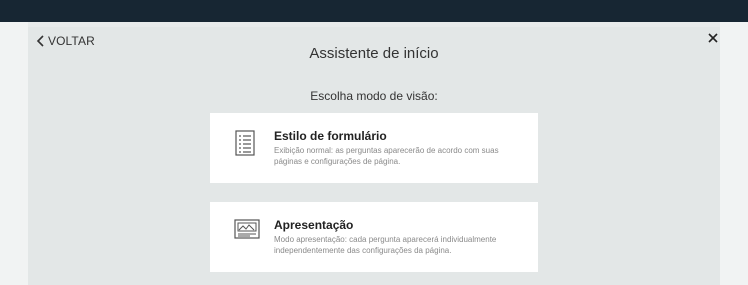  What do you see at coordinates (374, 11) in the screenshot?
I see `top-navigation-bar` at bounding box center [374, 11].